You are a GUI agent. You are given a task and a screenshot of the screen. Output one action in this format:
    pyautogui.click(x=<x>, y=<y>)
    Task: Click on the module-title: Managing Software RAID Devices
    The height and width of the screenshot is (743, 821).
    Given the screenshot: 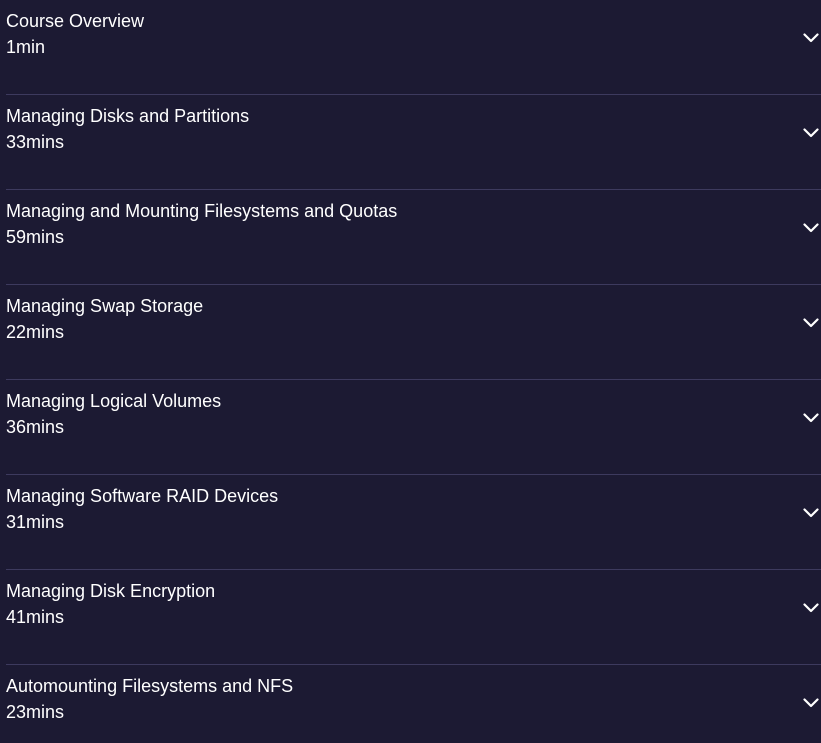 What is the action you would take?
    pyautogui.click(x=142, y=496)
    